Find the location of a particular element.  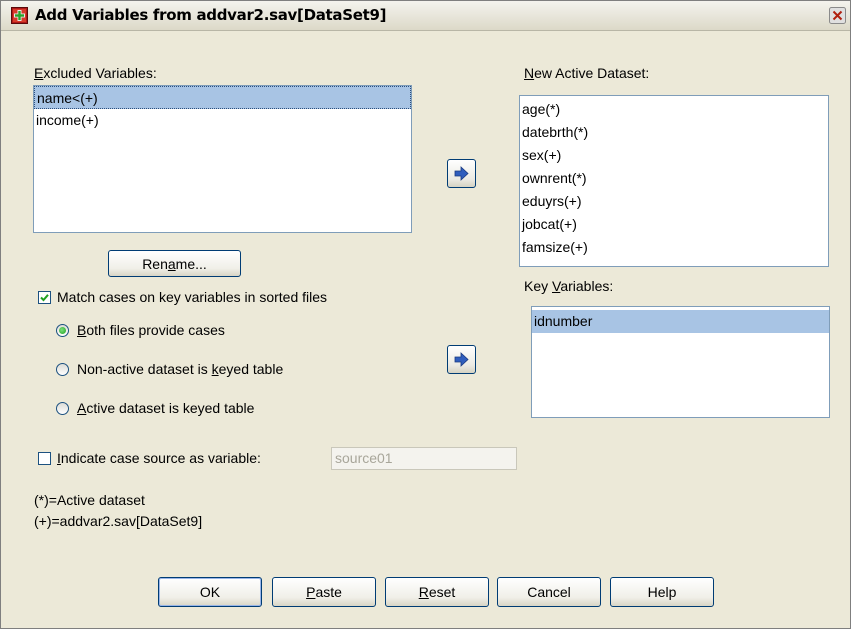

move-to-active-button is located at coordinates (461, 173).